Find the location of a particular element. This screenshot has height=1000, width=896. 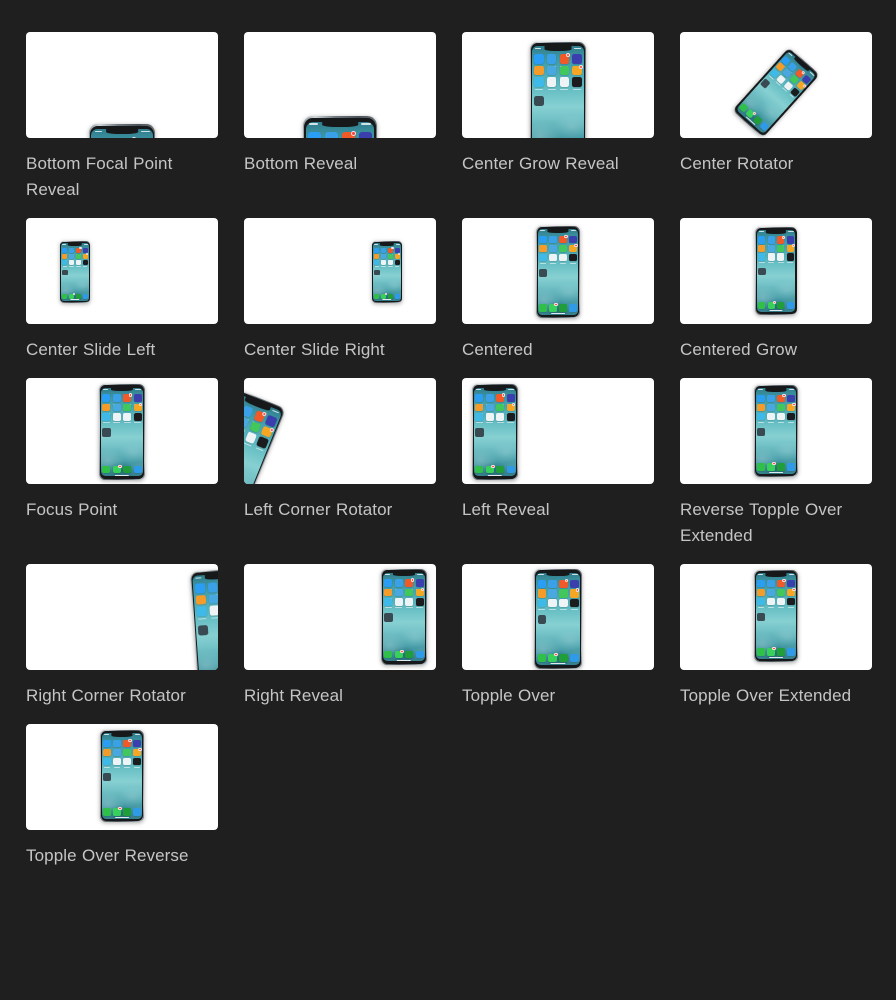

animation-style-card-left-reveal: Left Reveal is located at coordinates (558, 471).